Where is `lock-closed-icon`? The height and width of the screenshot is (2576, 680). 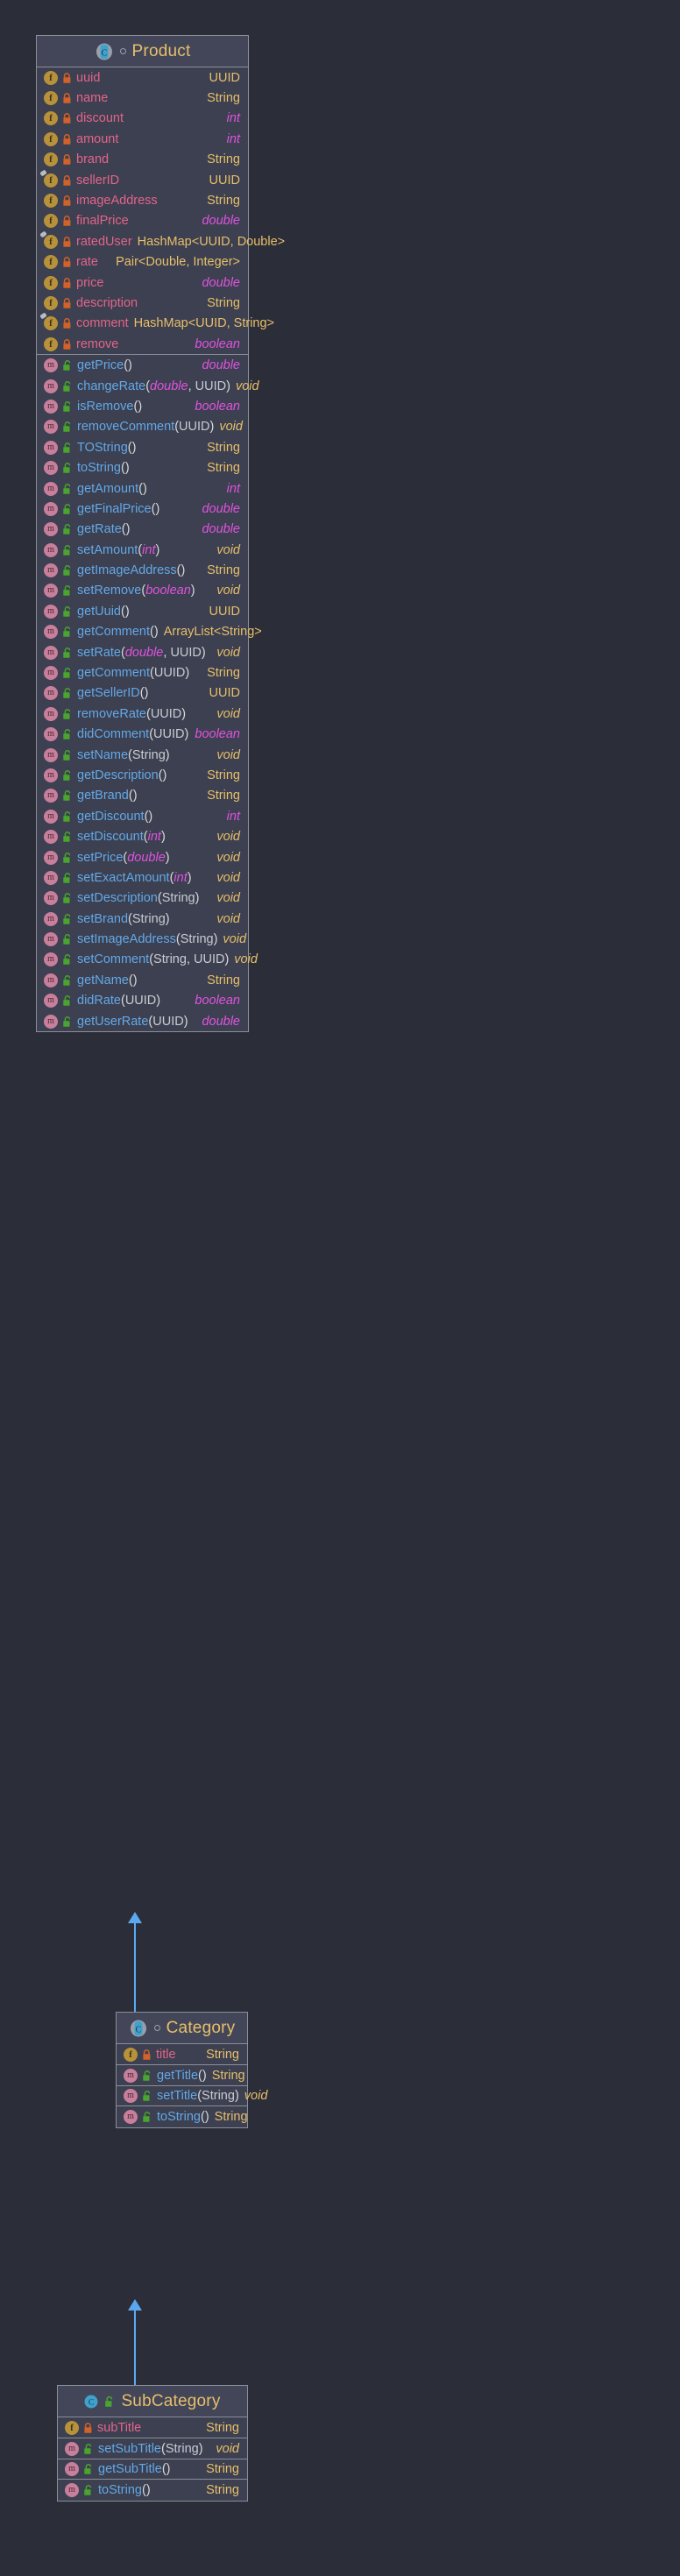
lock-closed-icon is located at coordinates (88, 2428).